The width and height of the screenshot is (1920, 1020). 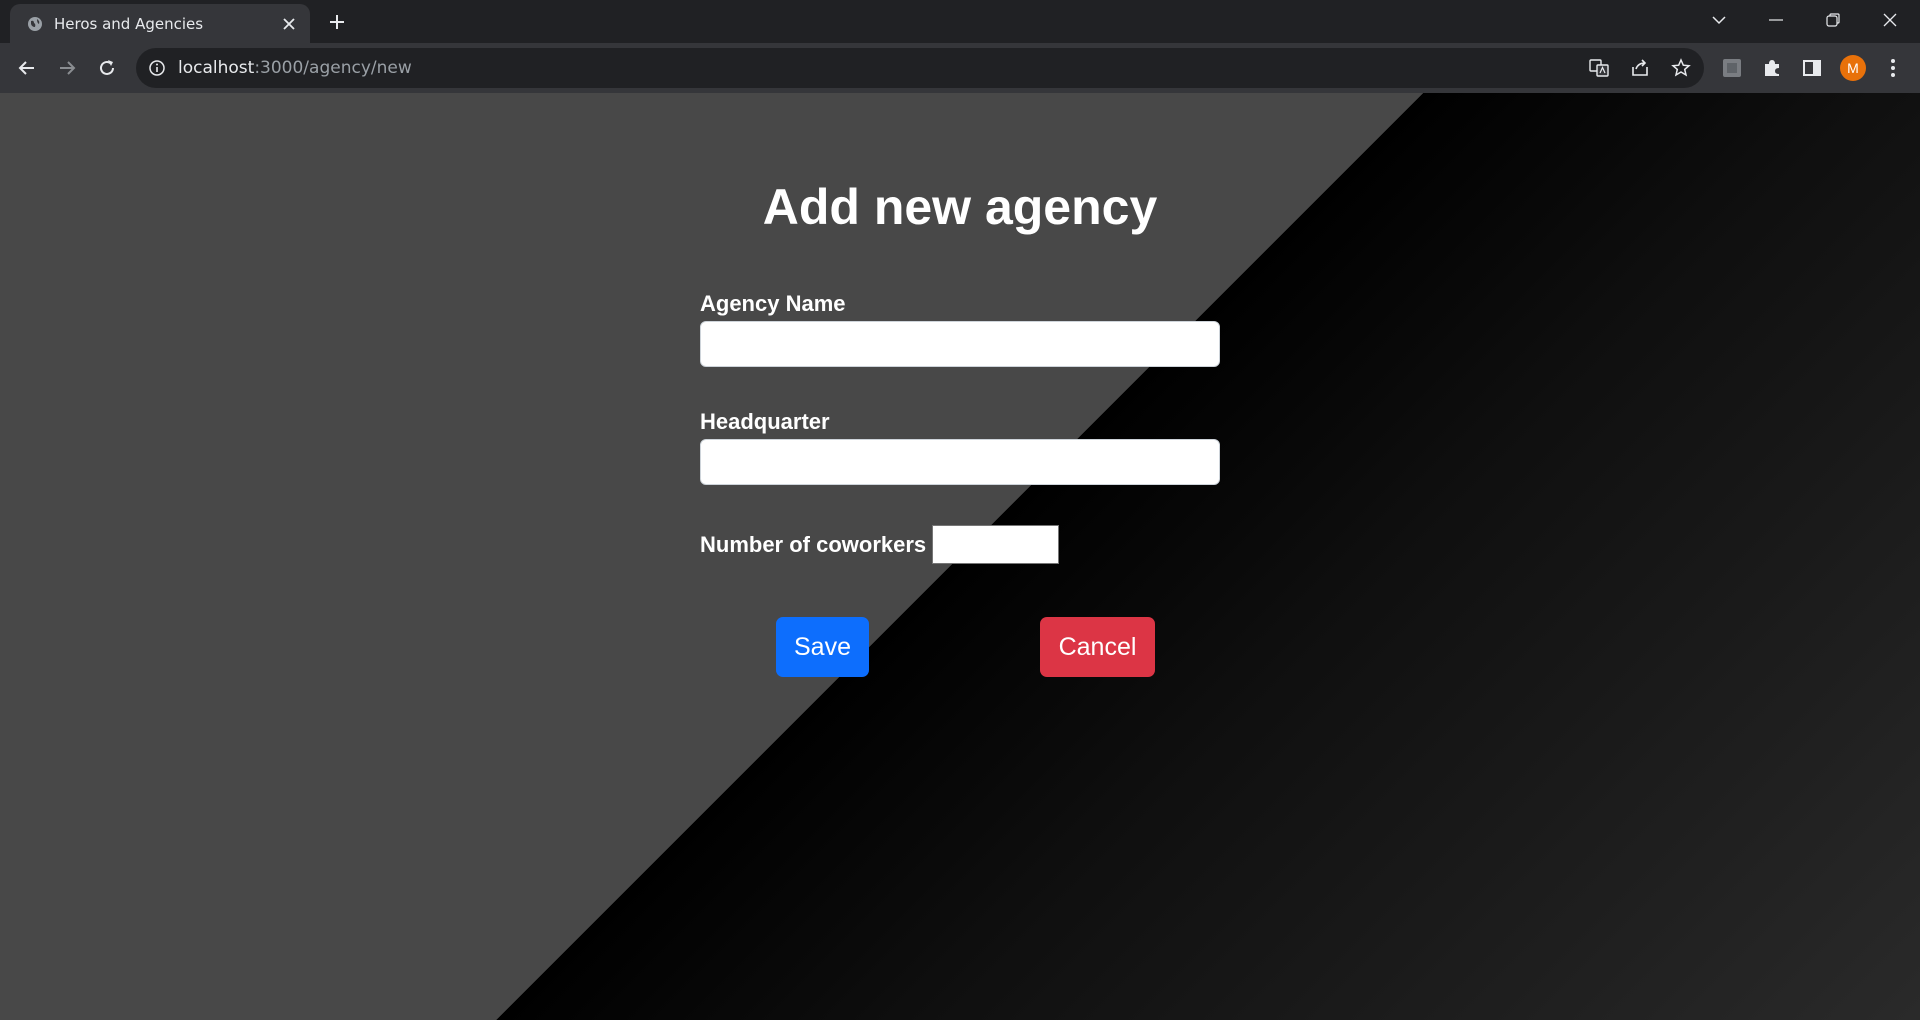 I want to click on profile-avatar: M, so click(x=1853, y=68).